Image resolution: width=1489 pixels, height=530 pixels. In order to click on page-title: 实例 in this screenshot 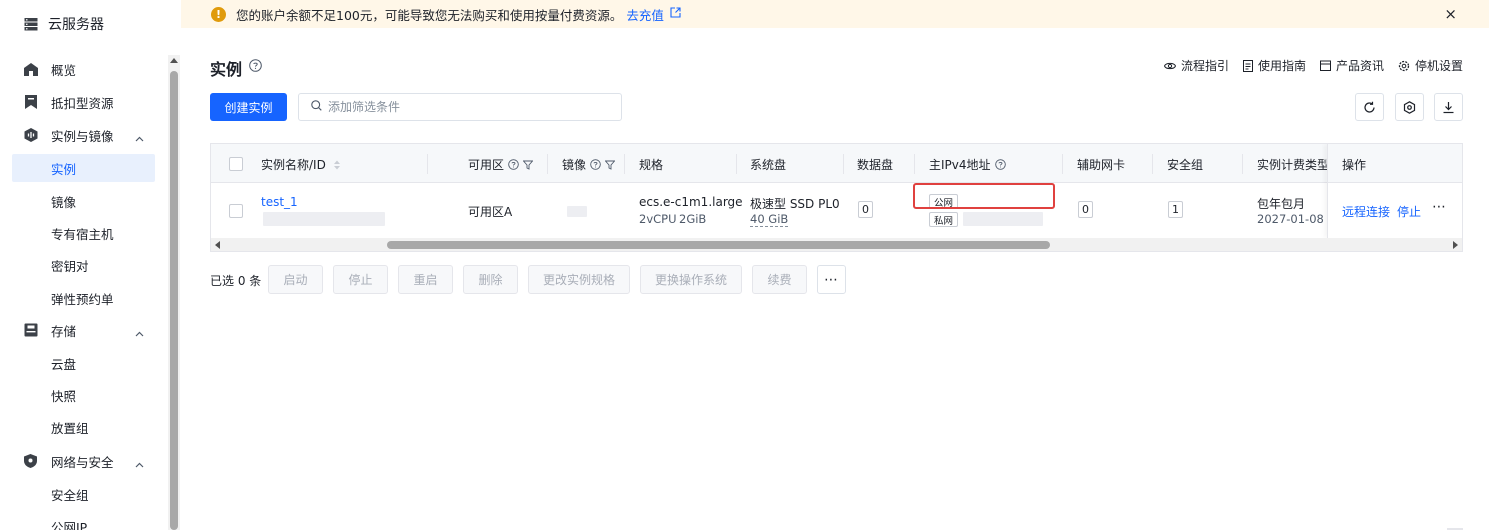, I will do `click(226, 69)`.